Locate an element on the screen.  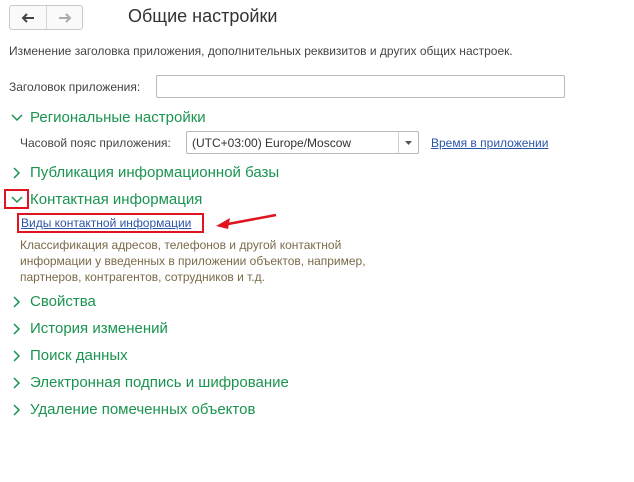
section-contact: Контактная информация is located at coordinates (106, 199).